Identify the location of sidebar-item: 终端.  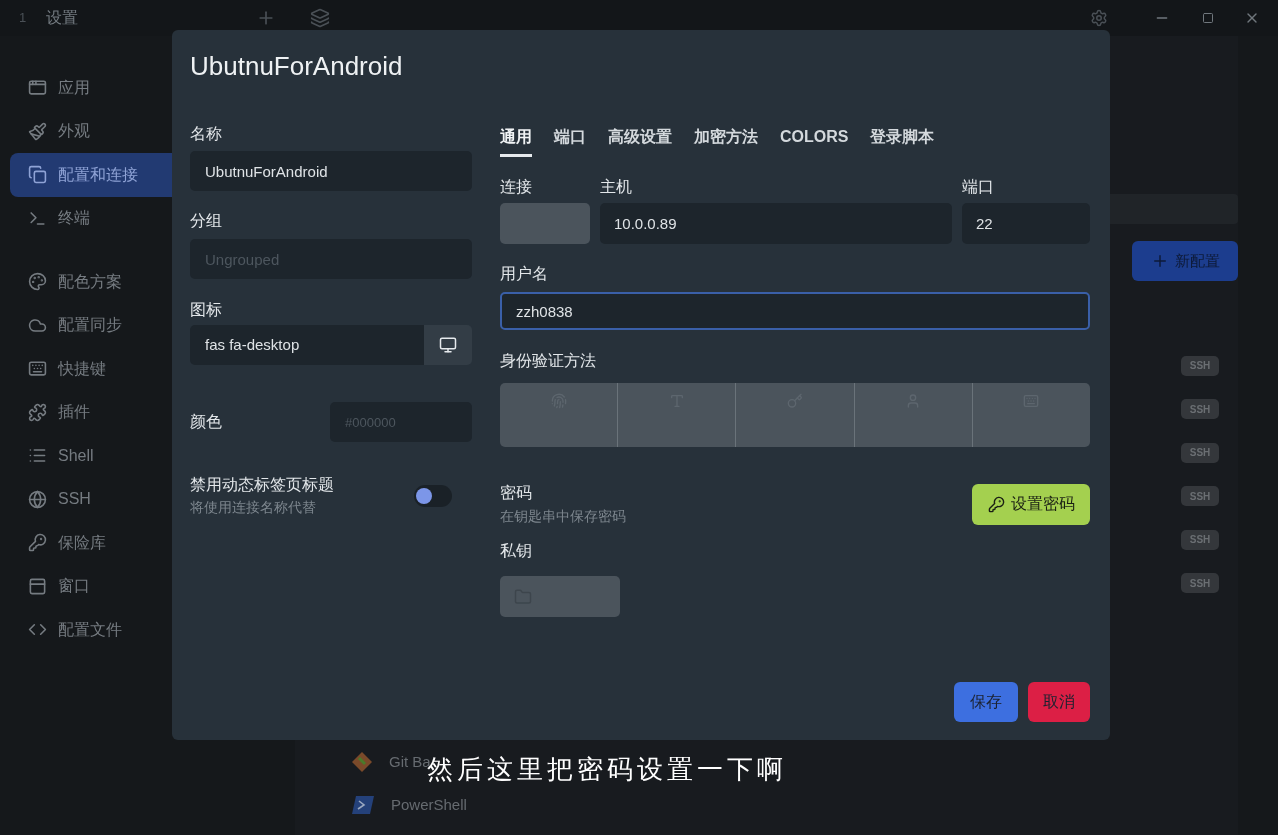
(91, 218).